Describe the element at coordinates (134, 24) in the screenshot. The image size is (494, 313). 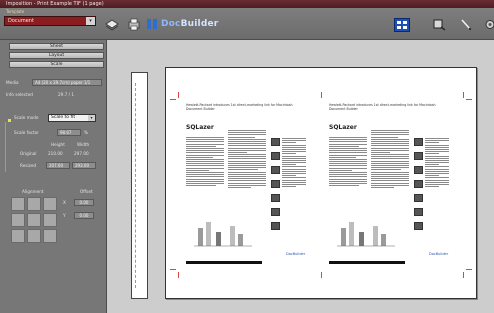
I see `printer-icon` at that location.